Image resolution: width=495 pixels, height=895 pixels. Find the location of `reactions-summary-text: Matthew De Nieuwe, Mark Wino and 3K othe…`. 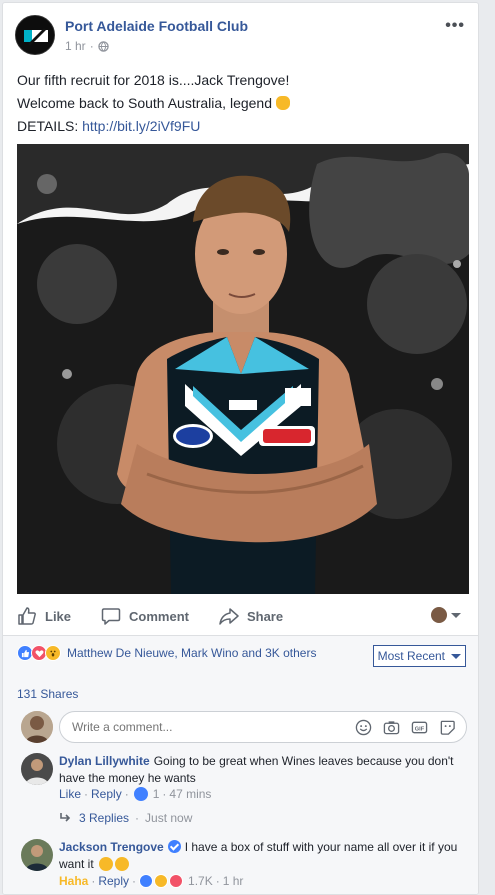

reactions-summary-text: Matthew De Nieuwe, Mark Wino and 3K othe… is located at coordinates (191, 653).